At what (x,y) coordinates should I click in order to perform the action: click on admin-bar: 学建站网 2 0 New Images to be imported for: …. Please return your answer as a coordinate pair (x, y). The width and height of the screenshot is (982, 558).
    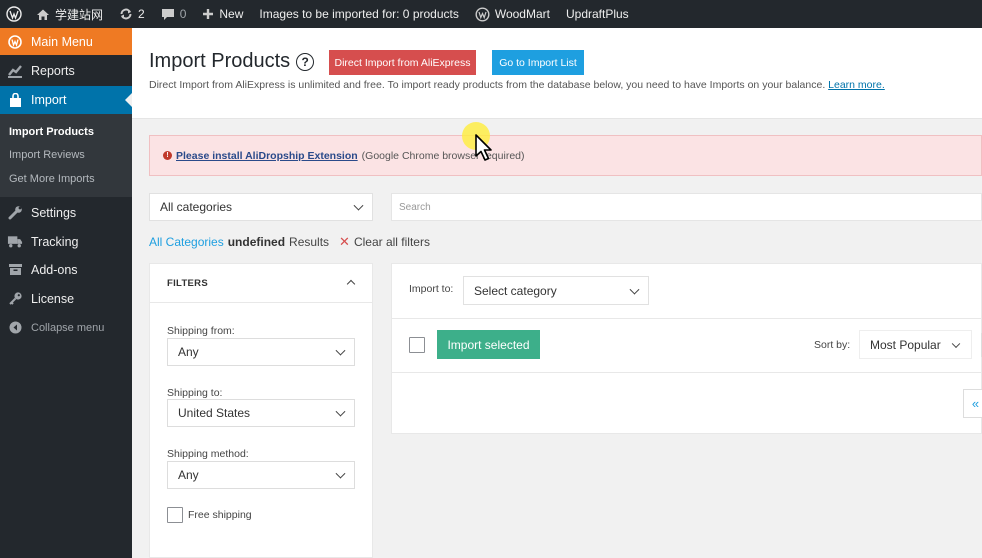
    Looking at the image, I should click on (491, 14).